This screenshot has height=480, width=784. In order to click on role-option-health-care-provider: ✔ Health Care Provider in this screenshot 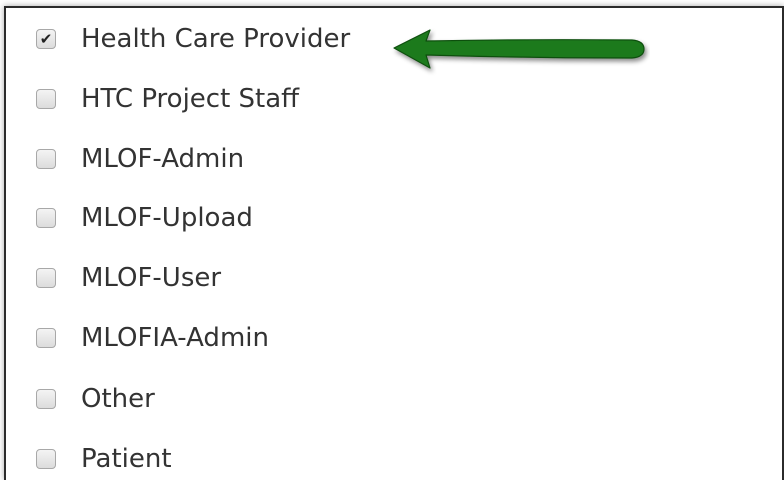, I will do `click(193, 39)`.